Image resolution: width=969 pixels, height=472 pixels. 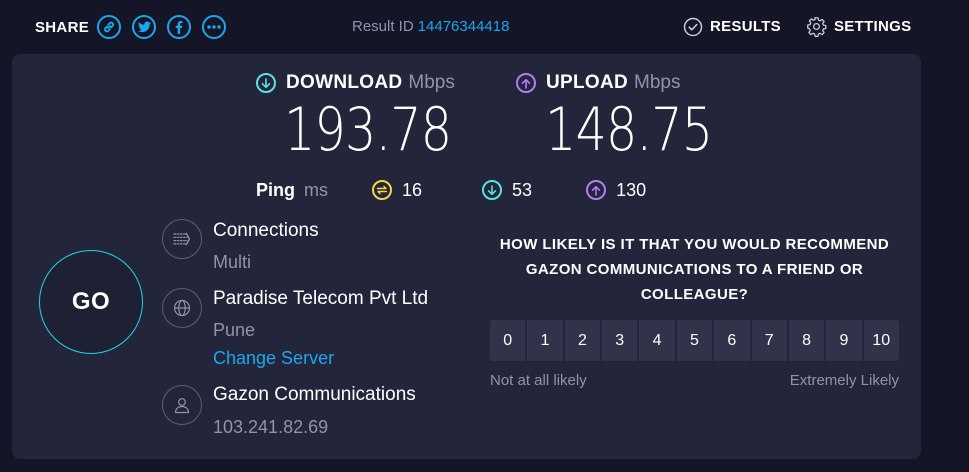 I want to click on user-icon, so click(x=182, y=405).